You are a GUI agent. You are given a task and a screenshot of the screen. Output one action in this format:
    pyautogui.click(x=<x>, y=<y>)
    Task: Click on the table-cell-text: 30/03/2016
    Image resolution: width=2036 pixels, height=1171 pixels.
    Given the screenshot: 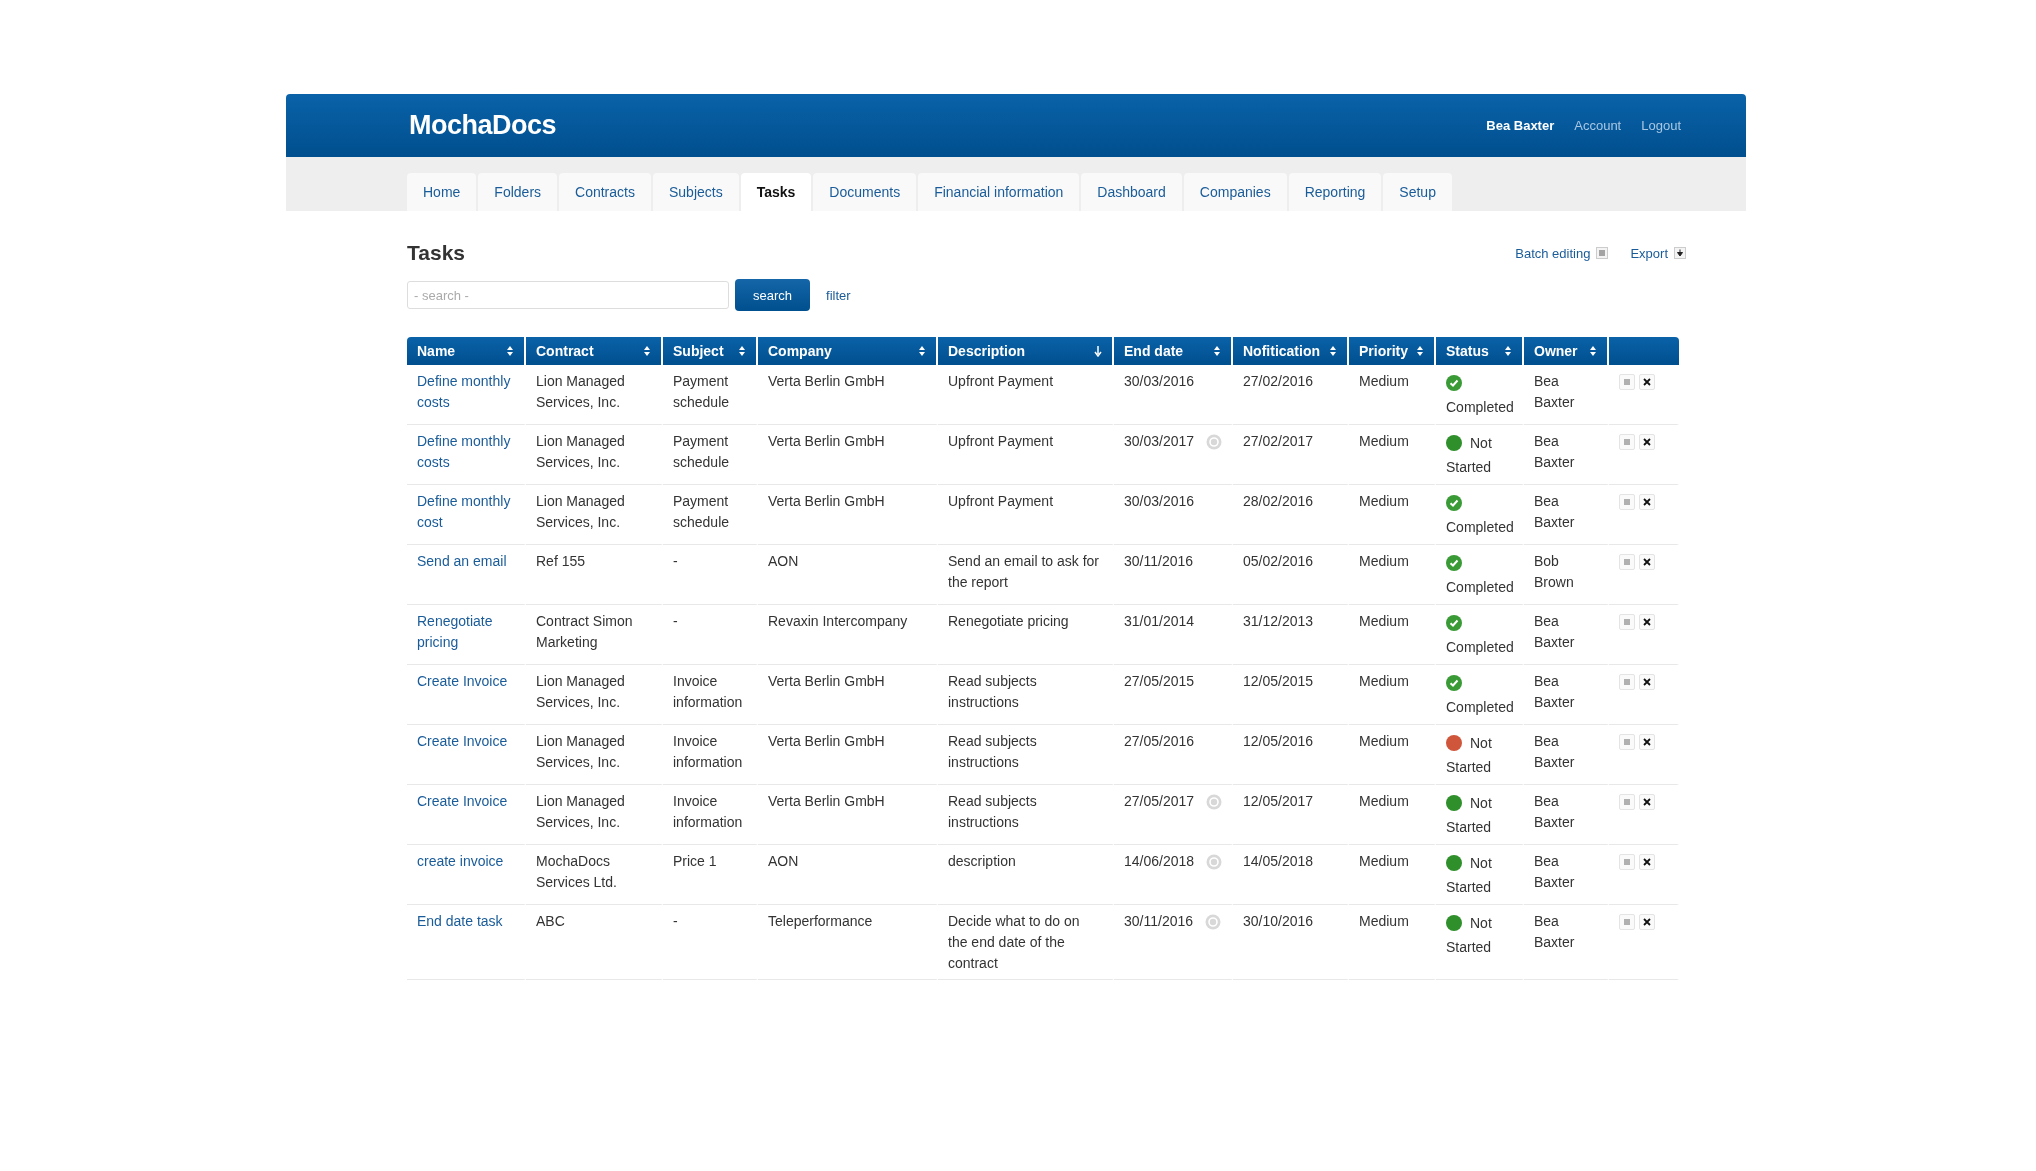 What is the action you would take?
    pyautogui.click(x=1159, y=501)
    